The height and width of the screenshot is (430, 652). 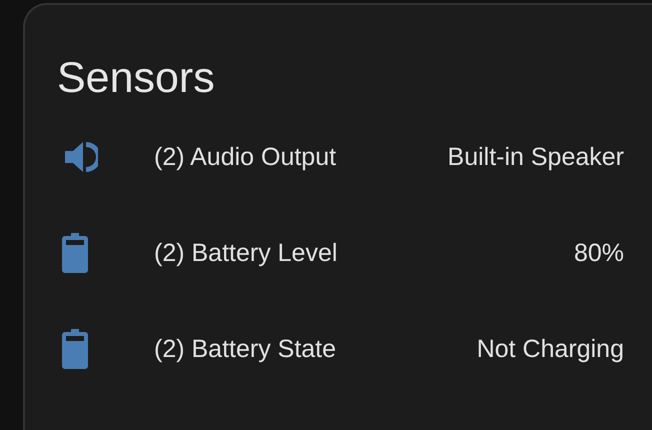 What do you see at coordinates (246, 349) in the screenshot?
I see `sensor-name: (2) Battery State` at bounding box center [246, 349].